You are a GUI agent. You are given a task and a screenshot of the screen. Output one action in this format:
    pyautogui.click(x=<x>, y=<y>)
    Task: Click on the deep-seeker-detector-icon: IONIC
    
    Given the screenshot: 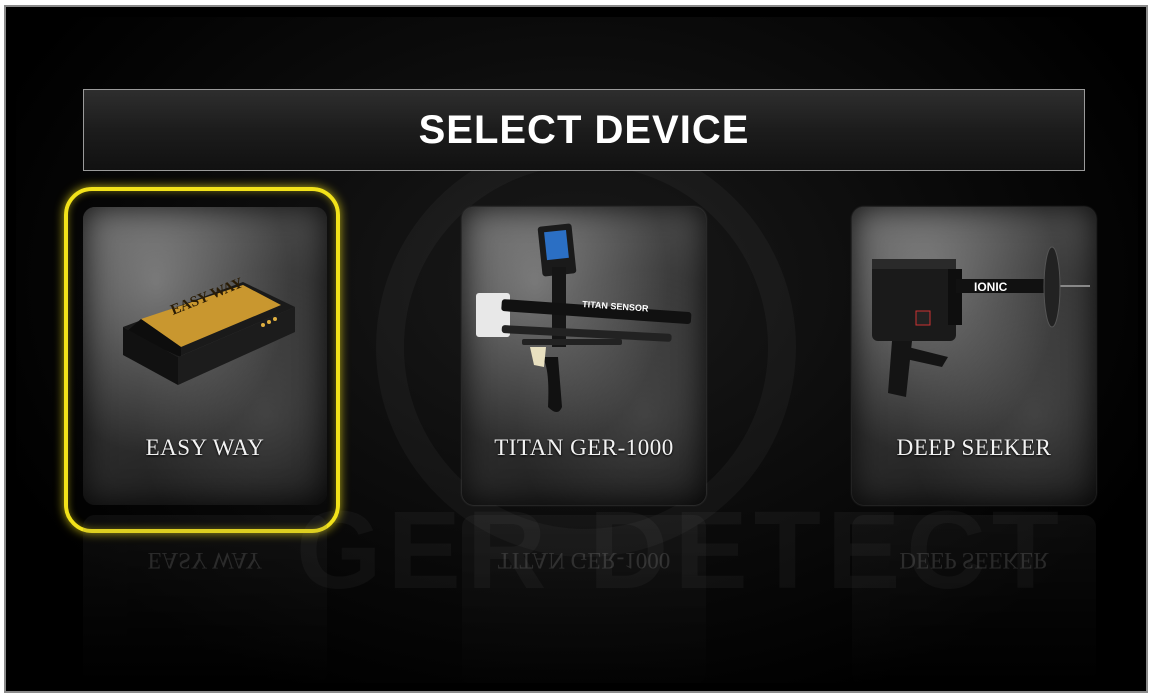 What is the action you would take?
    pyautogui.click(x=981, y=321)
    